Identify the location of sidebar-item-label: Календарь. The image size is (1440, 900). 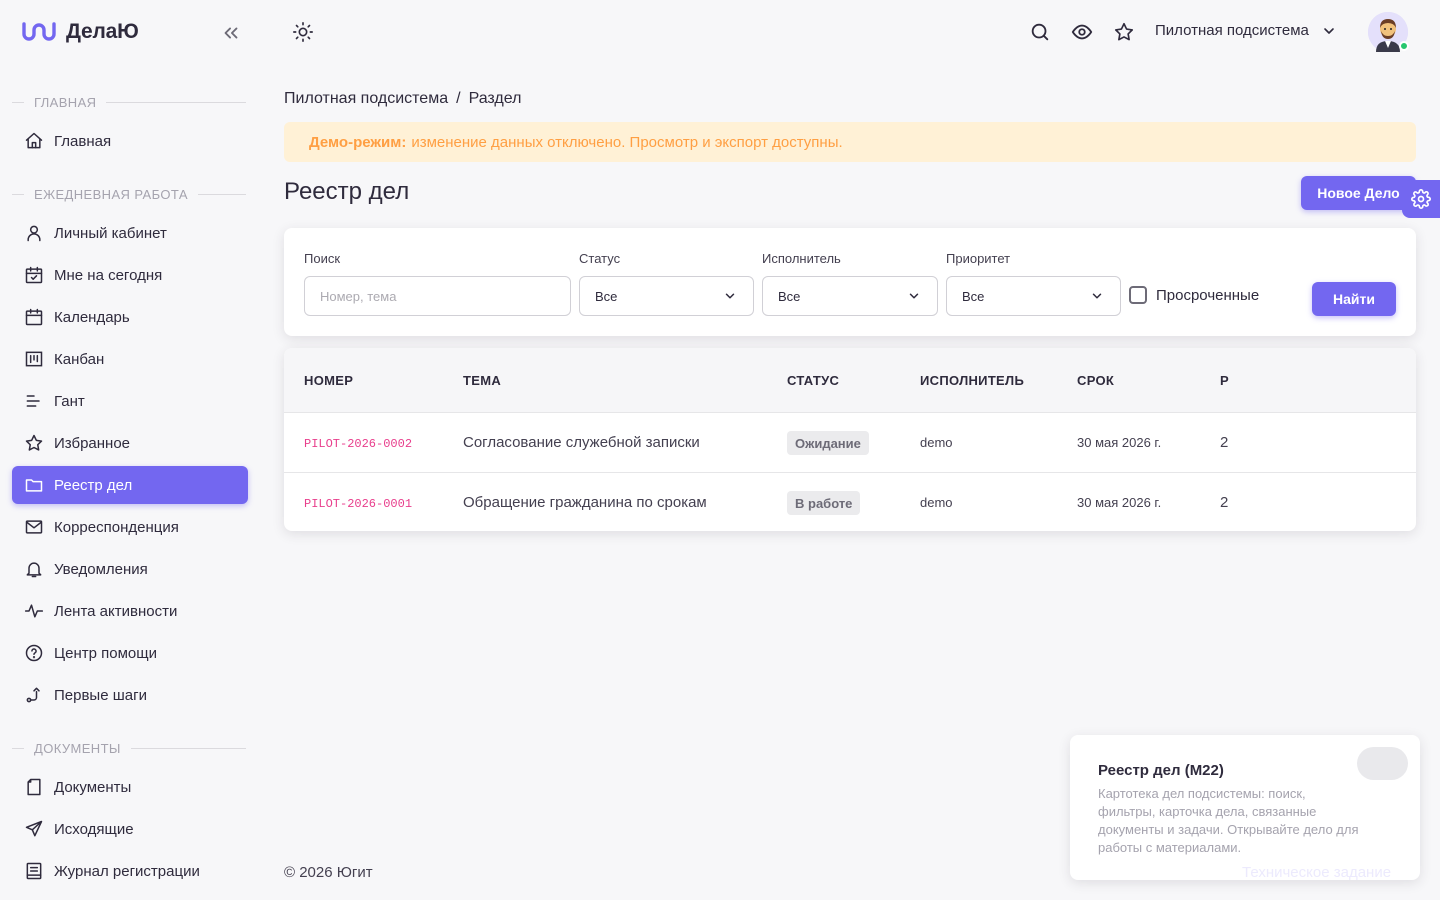
(92, 317).